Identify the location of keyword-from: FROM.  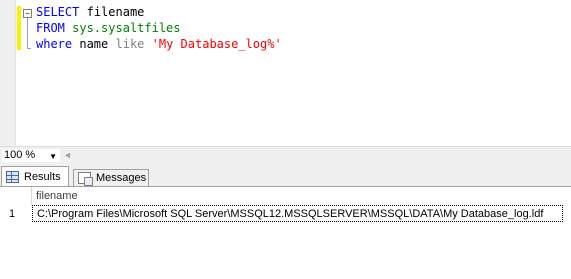
(50, 28).